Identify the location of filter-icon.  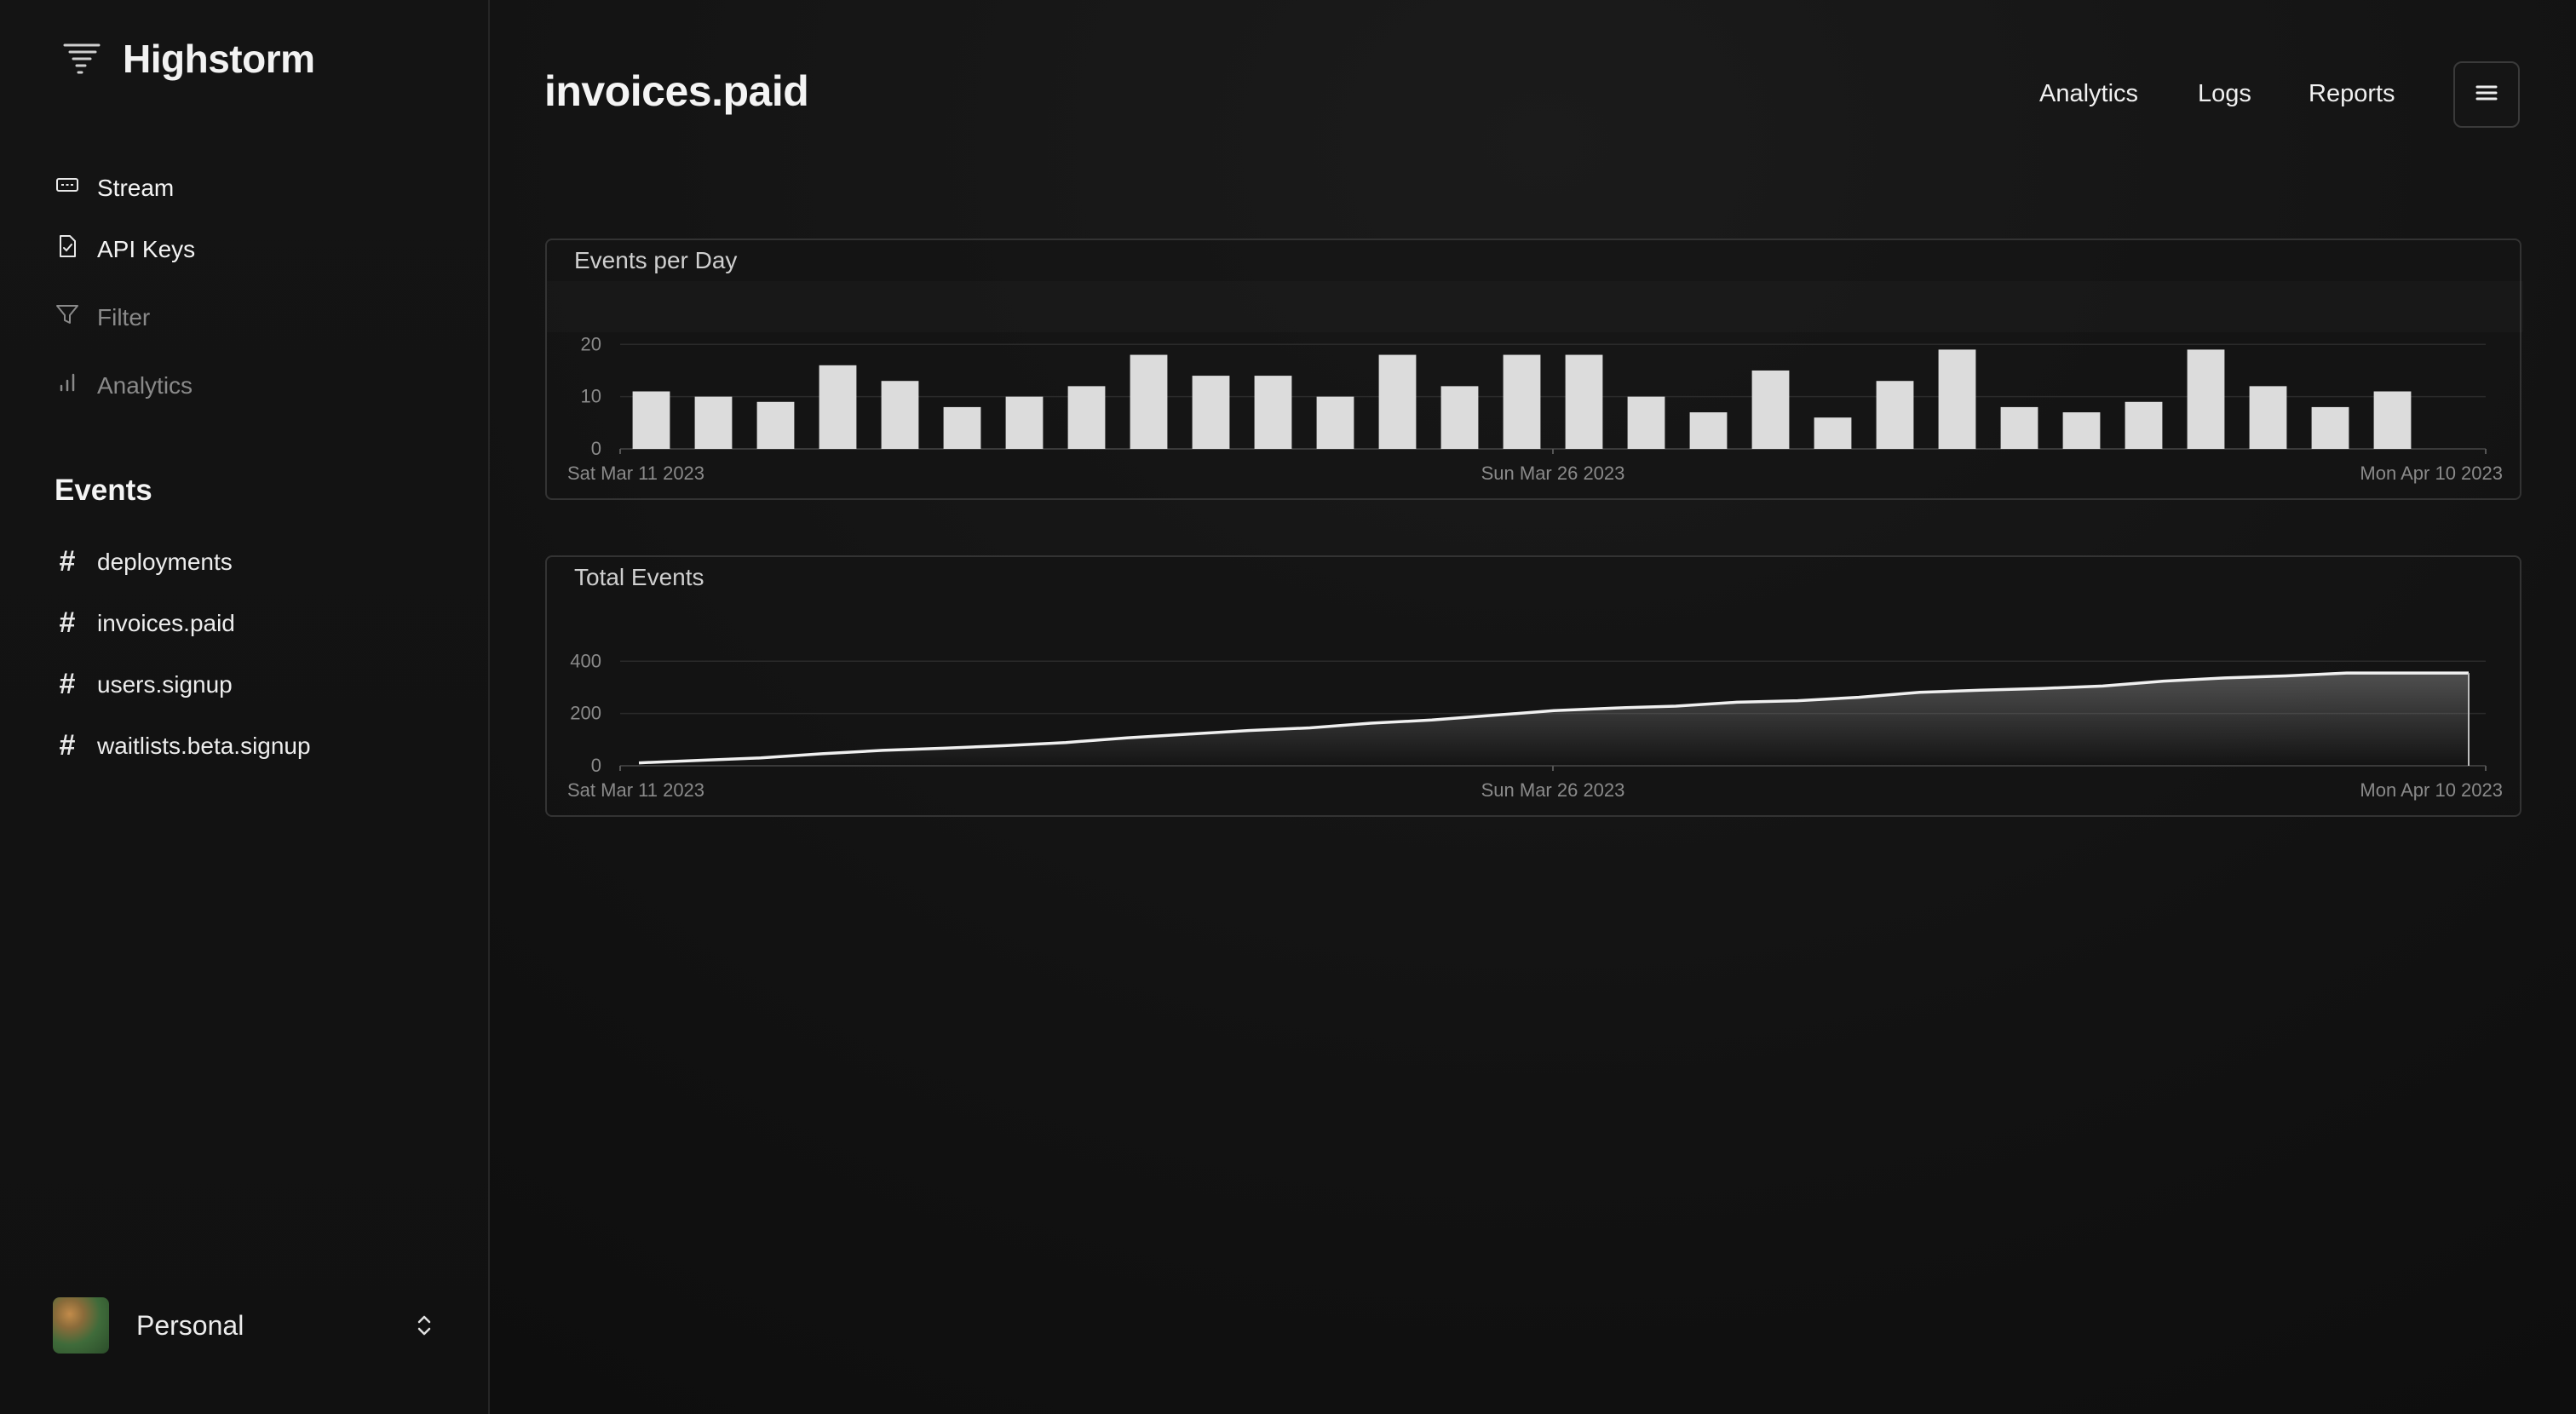
(76, 317).